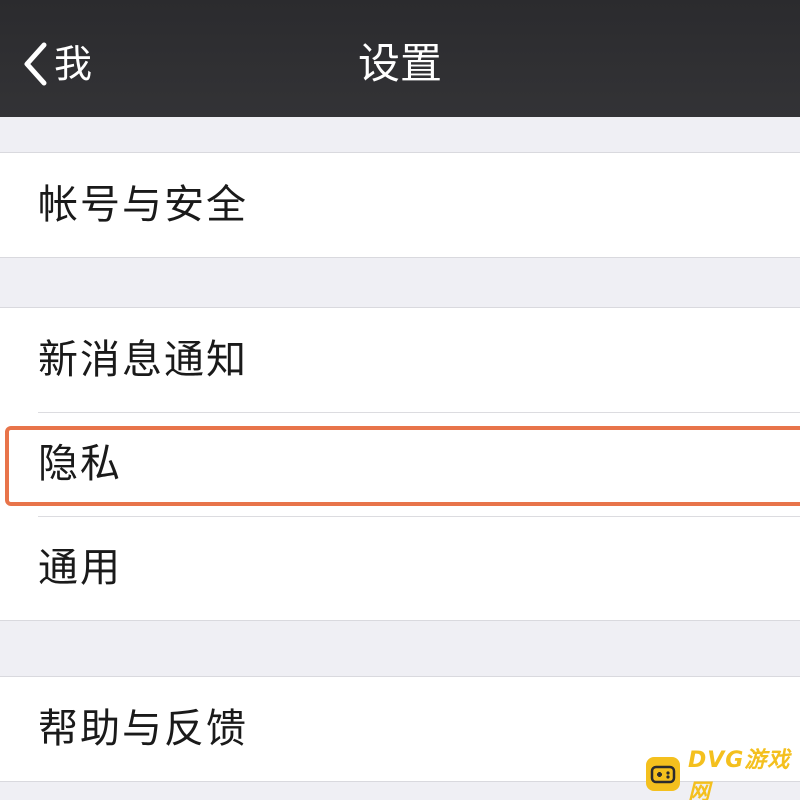 The width and height of the screenshot is (800, 800). Describe the element at coordinates (143, 360) in the screenshot. I see `cell-label: 新消息通知` at that location.